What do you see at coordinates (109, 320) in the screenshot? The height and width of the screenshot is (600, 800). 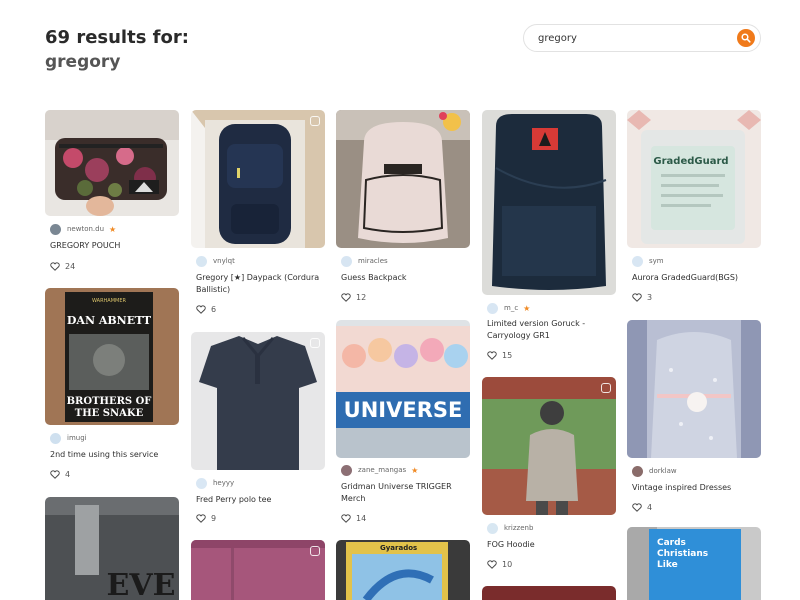 I see `book-author: DAN ABNETT` at bounding box center [109, 320].